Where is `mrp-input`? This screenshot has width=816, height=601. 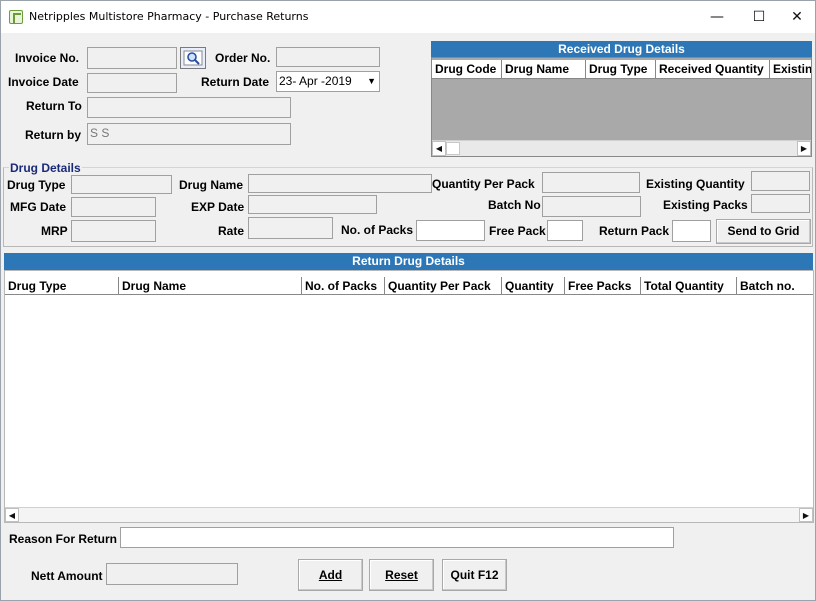 mrp-input is located at coordinates (113, 231).